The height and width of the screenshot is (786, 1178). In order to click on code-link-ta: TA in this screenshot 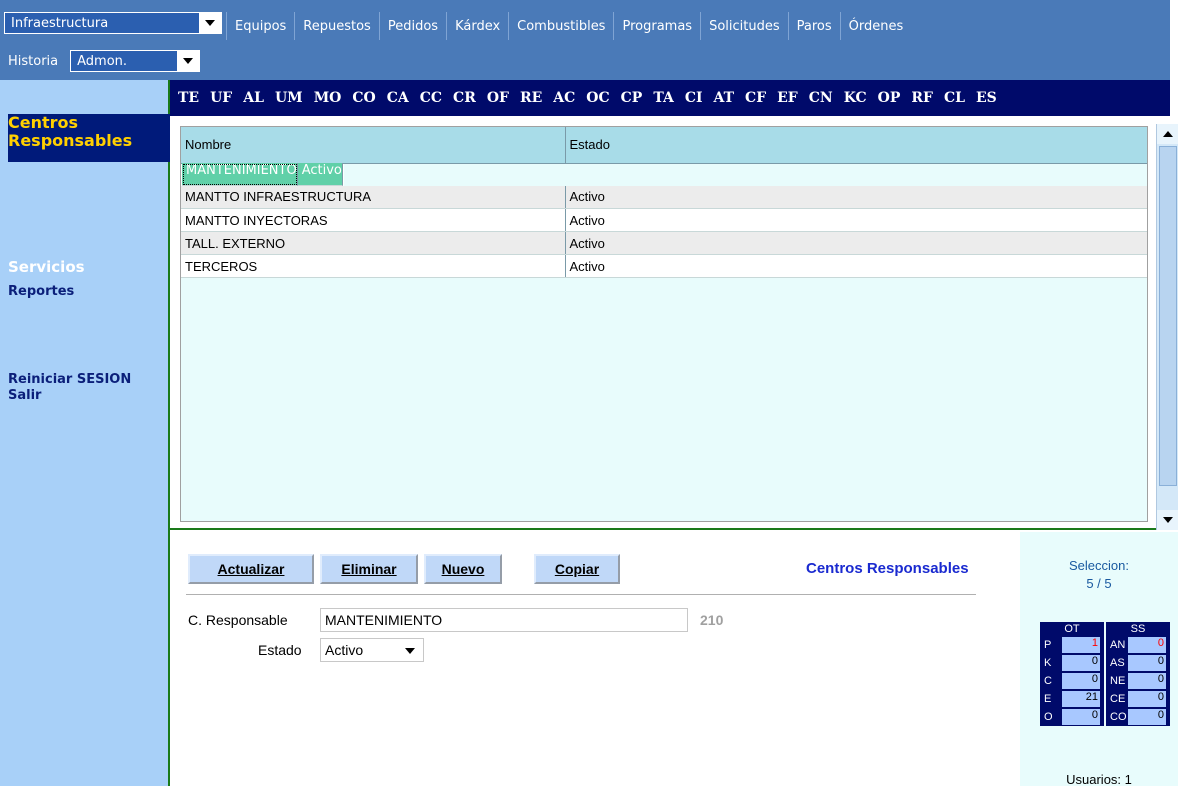, I will do `click(663, 98)`.